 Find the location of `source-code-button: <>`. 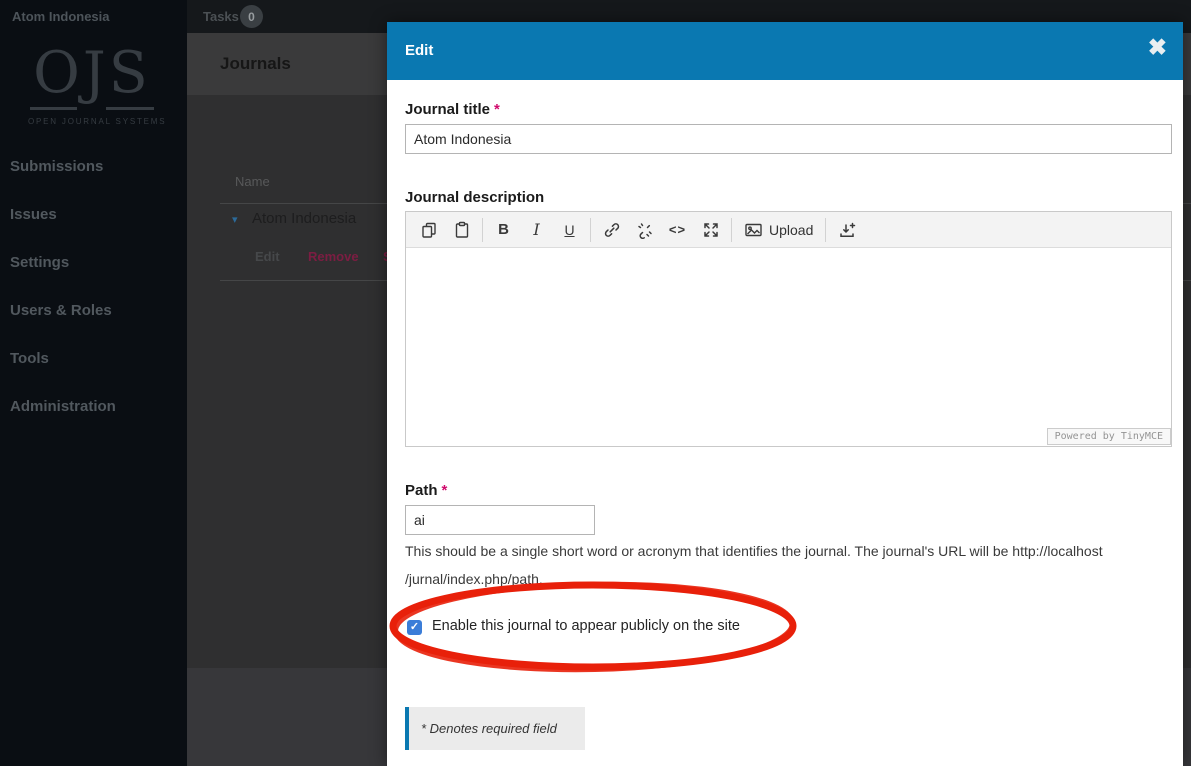

source-code-button: <> is located at coordinates (677, 230).